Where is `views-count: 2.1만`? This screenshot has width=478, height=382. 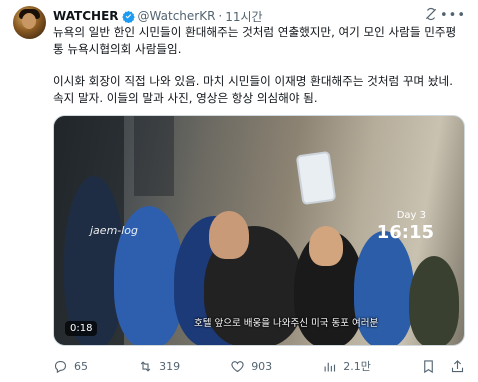
views-count: 2.1만 is located at coordinates (357, 366).